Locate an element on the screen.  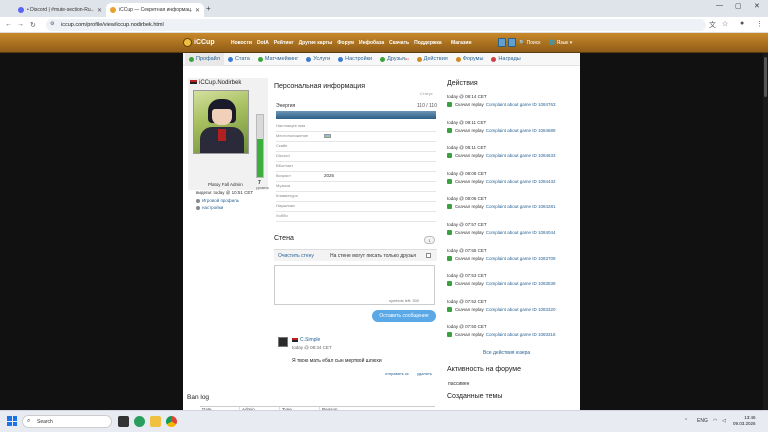
commenter-avatar is located at coordinates (283, 342).